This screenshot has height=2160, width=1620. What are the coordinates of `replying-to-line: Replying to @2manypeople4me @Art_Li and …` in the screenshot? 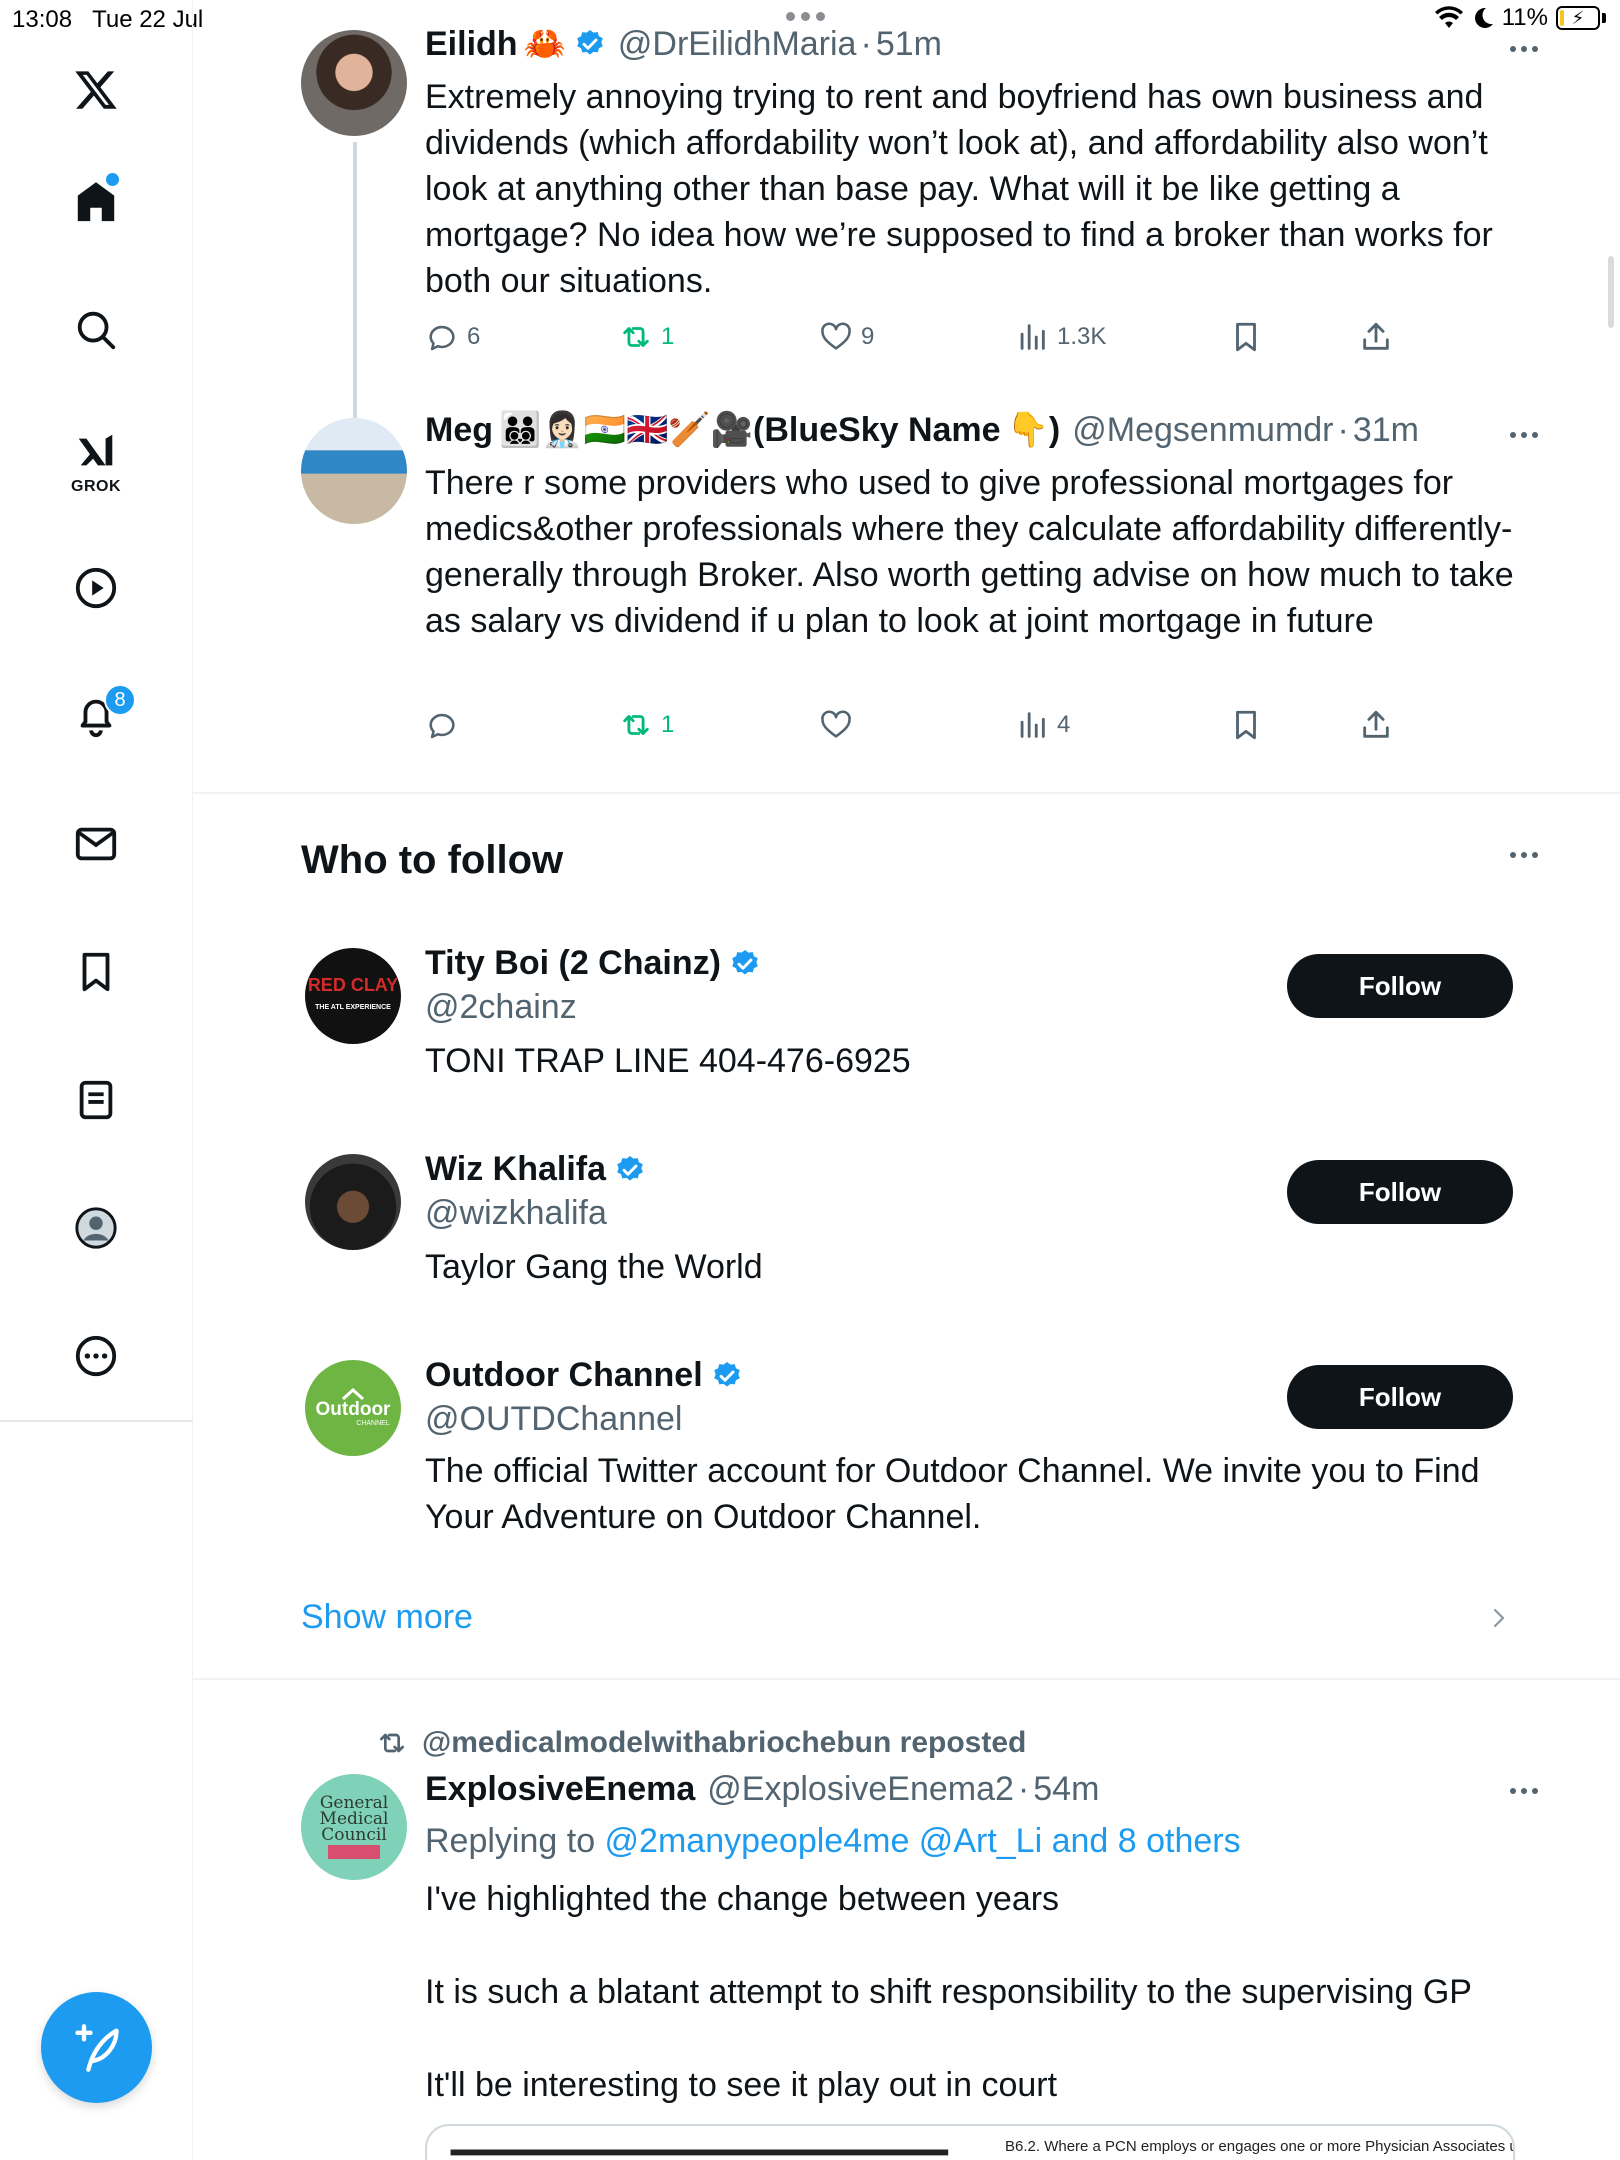 It's located at (833, 1841).